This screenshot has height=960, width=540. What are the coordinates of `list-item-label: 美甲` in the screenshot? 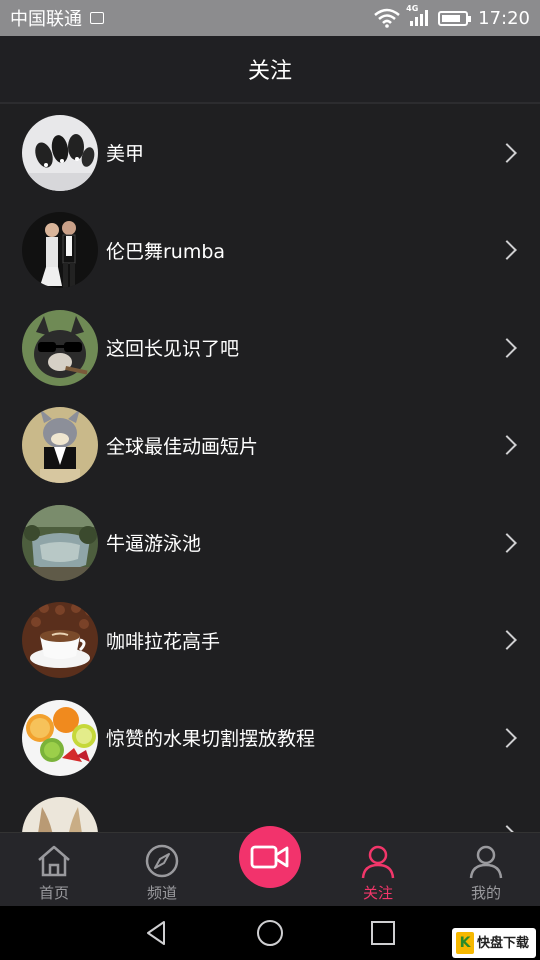 It's located at (125, 154).